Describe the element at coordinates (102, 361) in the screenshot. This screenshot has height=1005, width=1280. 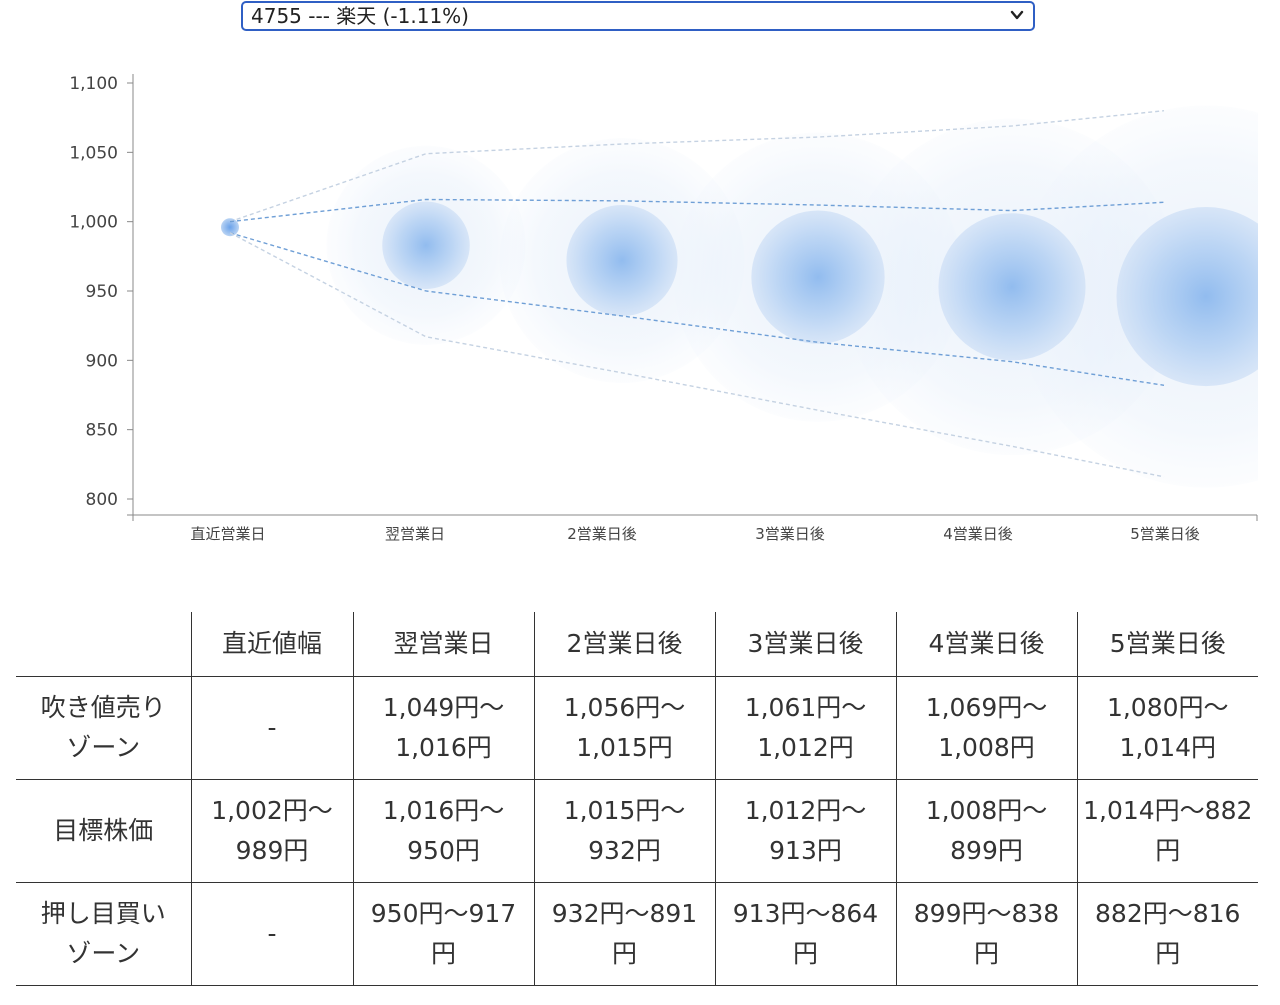
I see `y-tick-label: 900` at that location.